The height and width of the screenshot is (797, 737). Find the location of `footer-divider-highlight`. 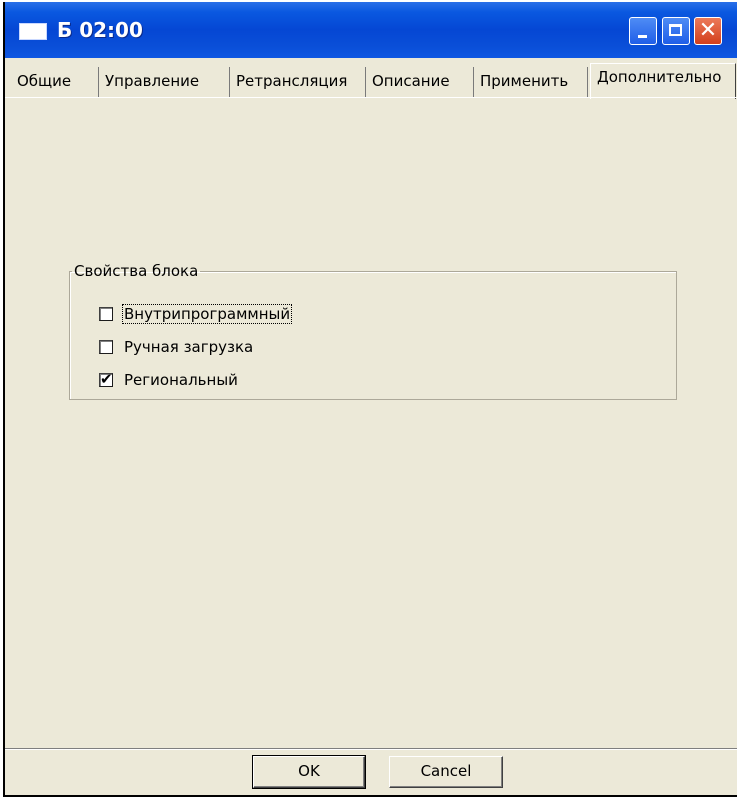

footer-divider-highlight is located at coordinates (371, 749).